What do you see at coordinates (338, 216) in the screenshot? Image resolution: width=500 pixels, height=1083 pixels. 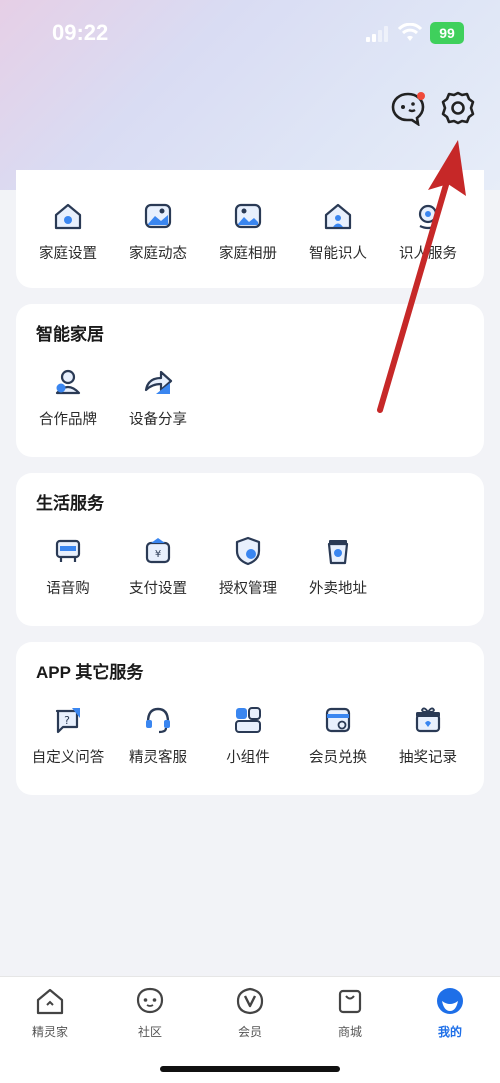 I see `home-person-icon` at bounding box center [338, 216].